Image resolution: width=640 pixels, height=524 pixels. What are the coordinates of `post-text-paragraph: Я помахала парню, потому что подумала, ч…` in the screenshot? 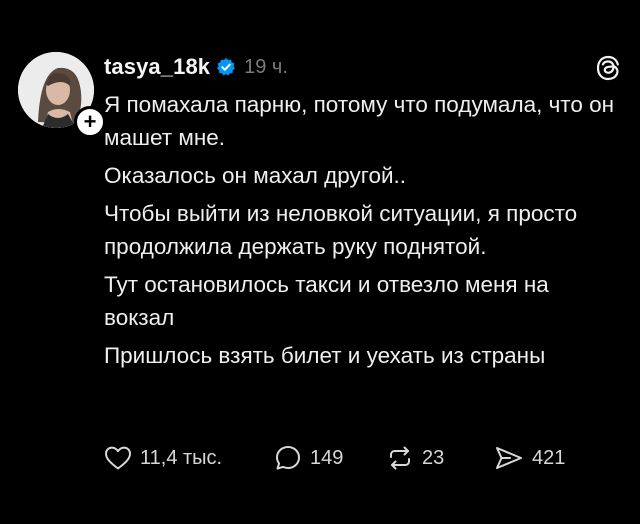 It's located at (359, 121).